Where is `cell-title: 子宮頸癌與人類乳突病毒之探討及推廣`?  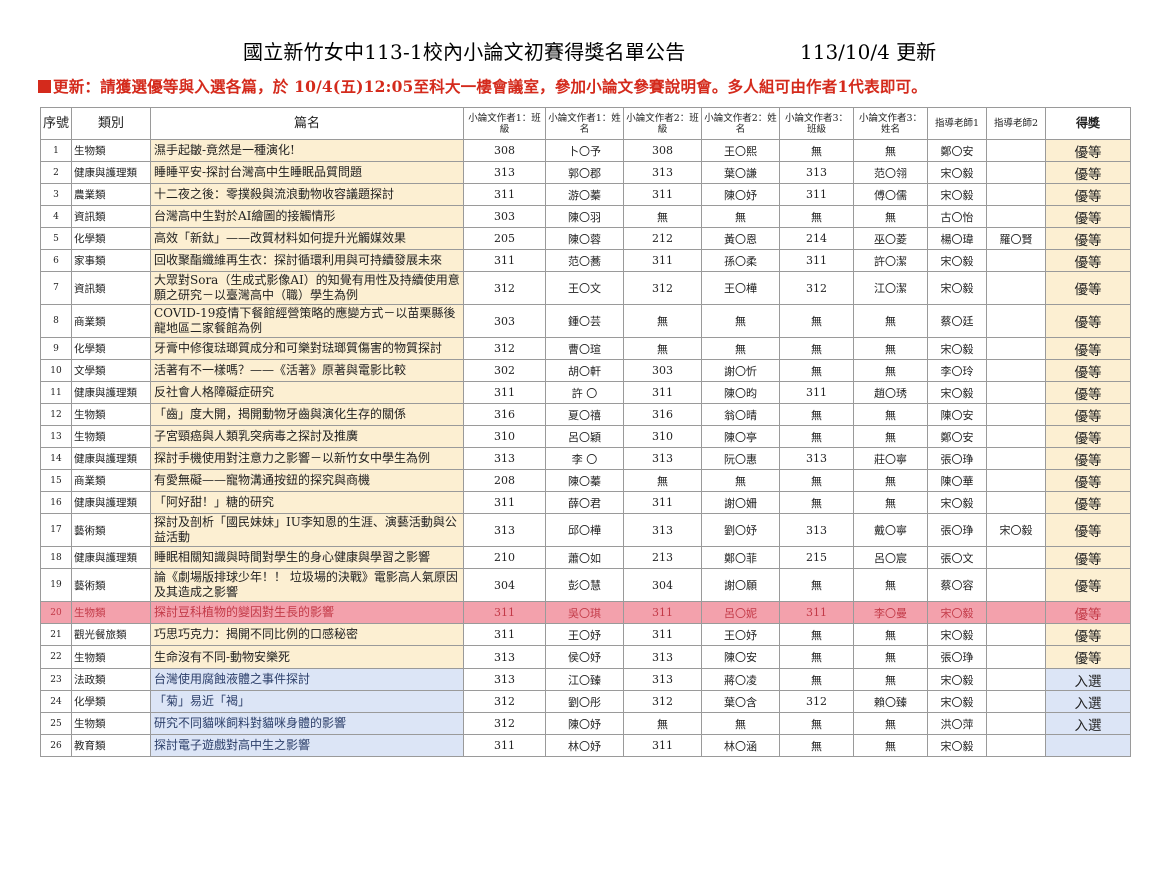 cell-title: 子宮頸癌與人類乳突病毒之探討及推廣 is located at coordinates (307, 436).